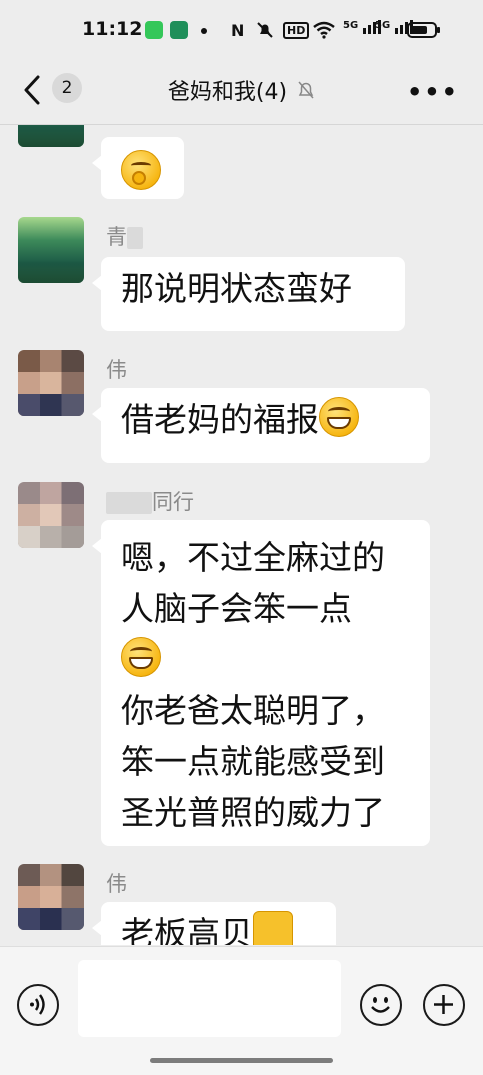 The image size is (483, 1075). I want to click on message-text: 借老妈的福报, so click(220, 419).